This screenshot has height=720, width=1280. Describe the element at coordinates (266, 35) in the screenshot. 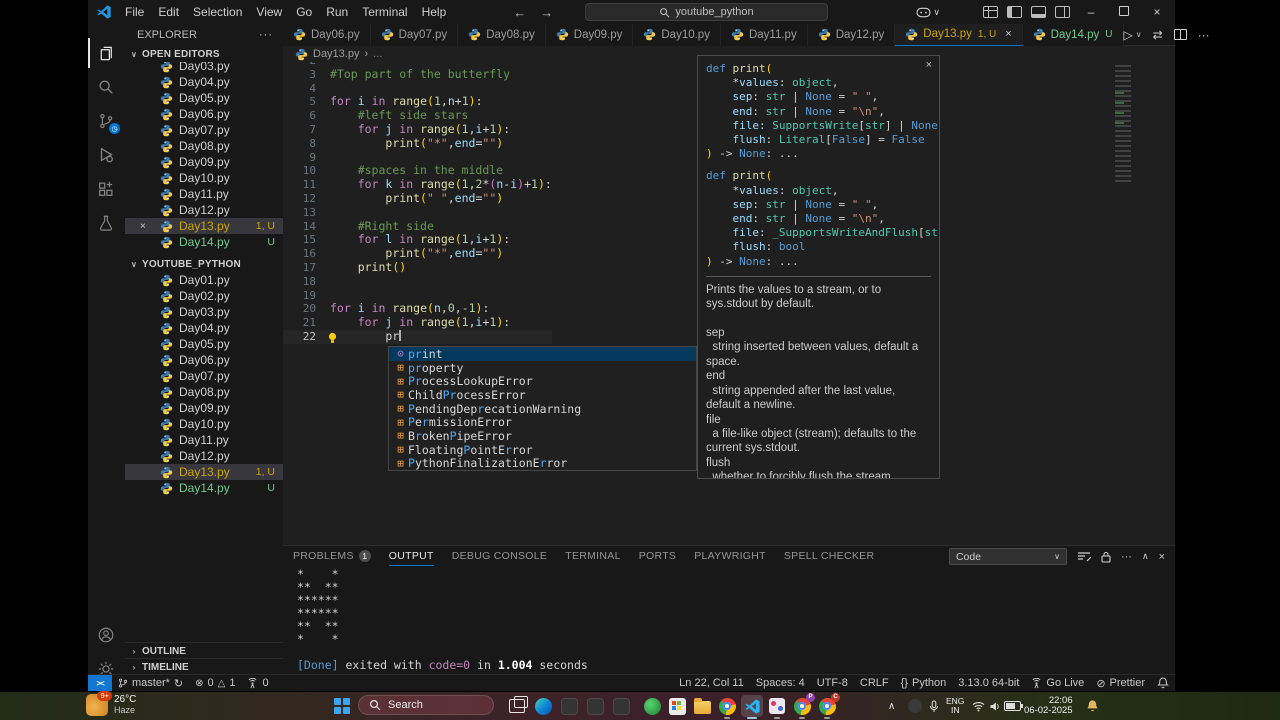

I see `sidebar-more-icon: ···` at that location.